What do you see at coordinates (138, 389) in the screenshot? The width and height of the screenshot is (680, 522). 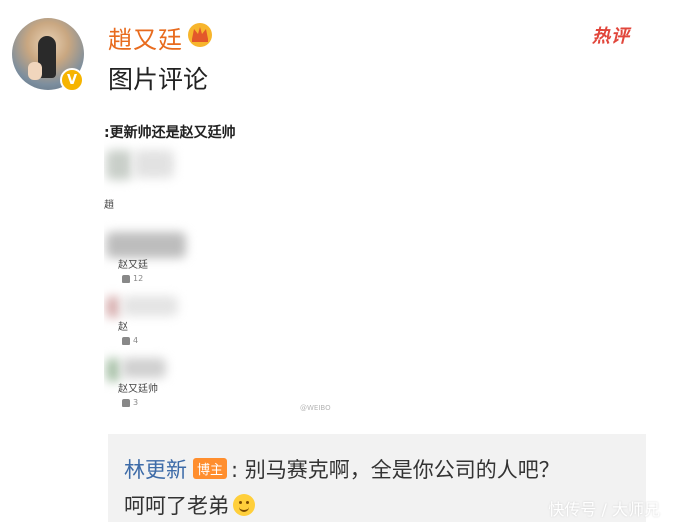 I see `comment-name: 赵又廷帅` at bounding box center [138, 389].